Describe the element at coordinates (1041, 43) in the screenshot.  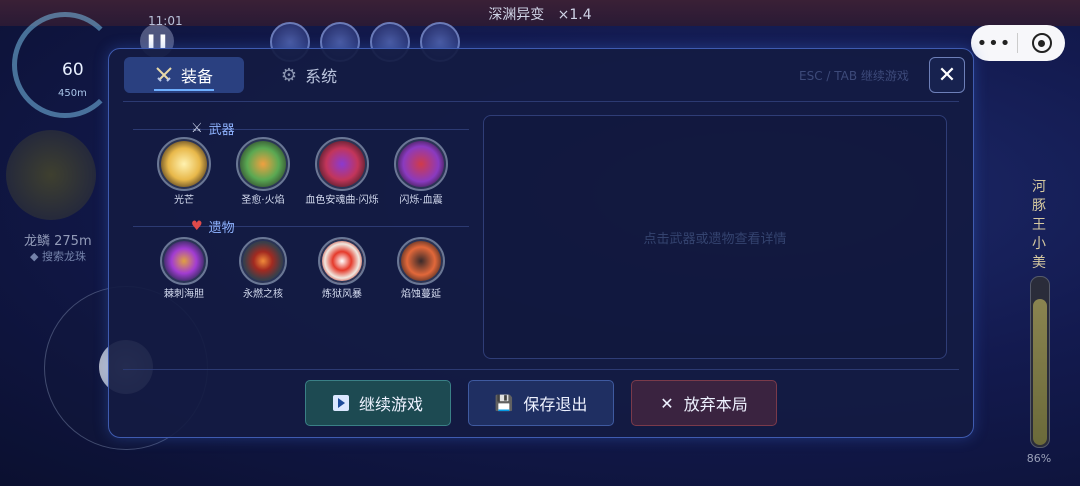
I see `target-icon` at that location.